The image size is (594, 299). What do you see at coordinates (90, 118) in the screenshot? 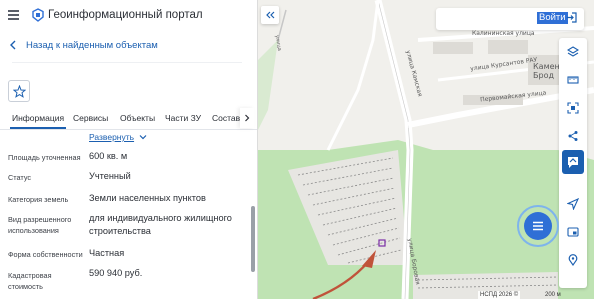
I see `tab-services: Сервисы` at bounding box center [90, 118].